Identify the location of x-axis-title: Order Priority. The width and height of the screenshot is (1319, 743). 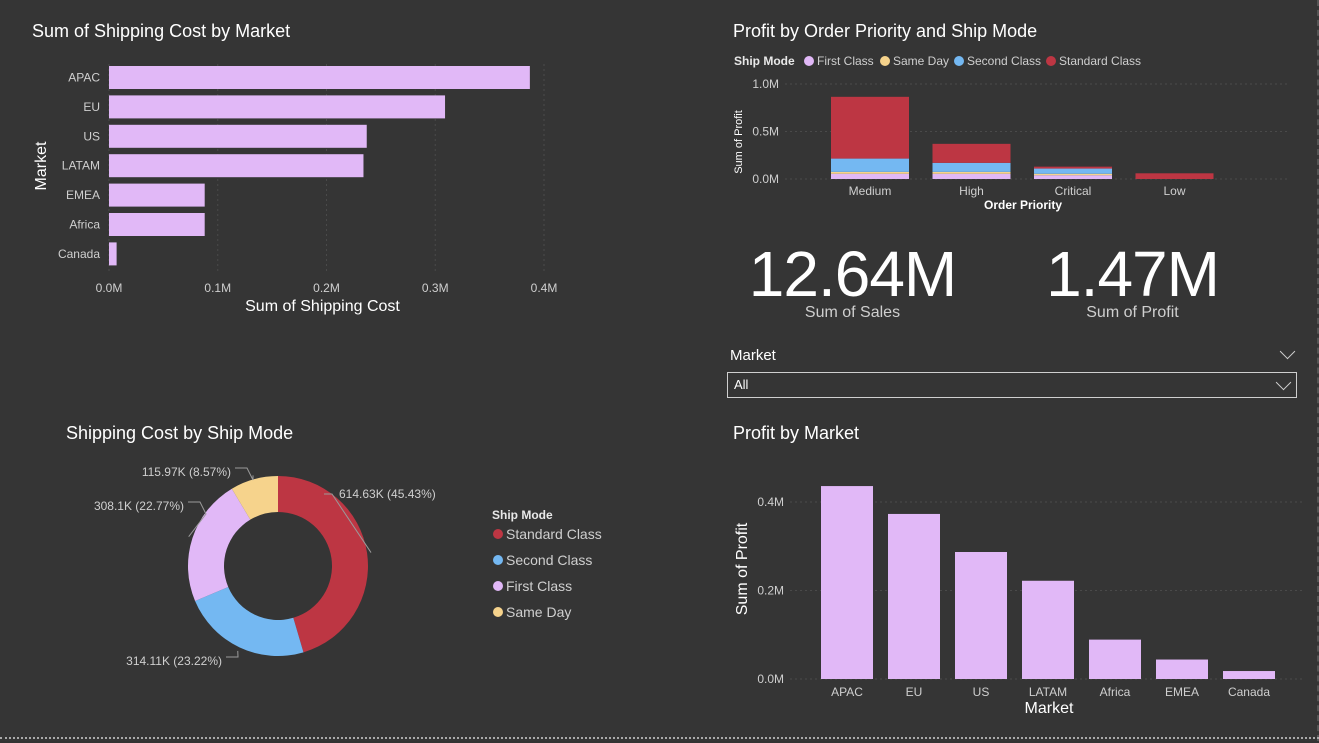
(1023, 205).